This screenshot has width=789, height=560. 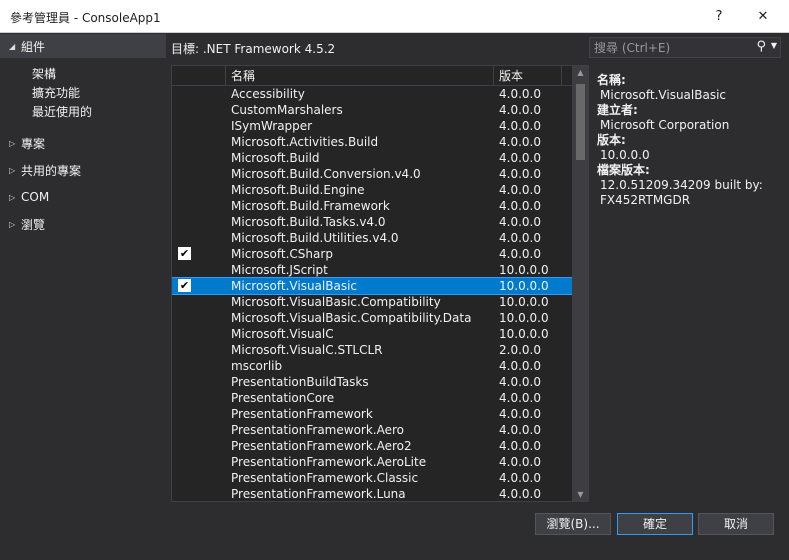 I want to click on header-version: 版本, so click(x=528, y=76).